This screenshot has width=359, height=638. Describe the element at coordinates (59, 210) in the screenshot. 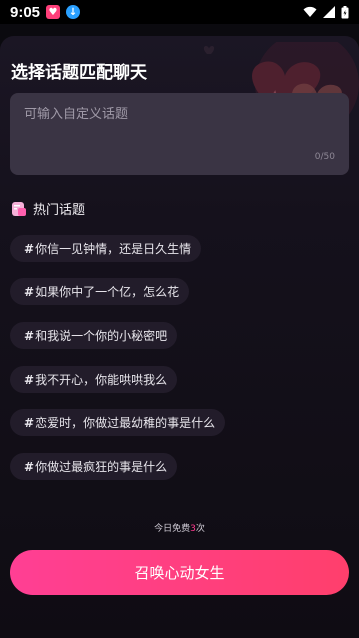

I see `hot-topics-label: 热门话题` at that location.